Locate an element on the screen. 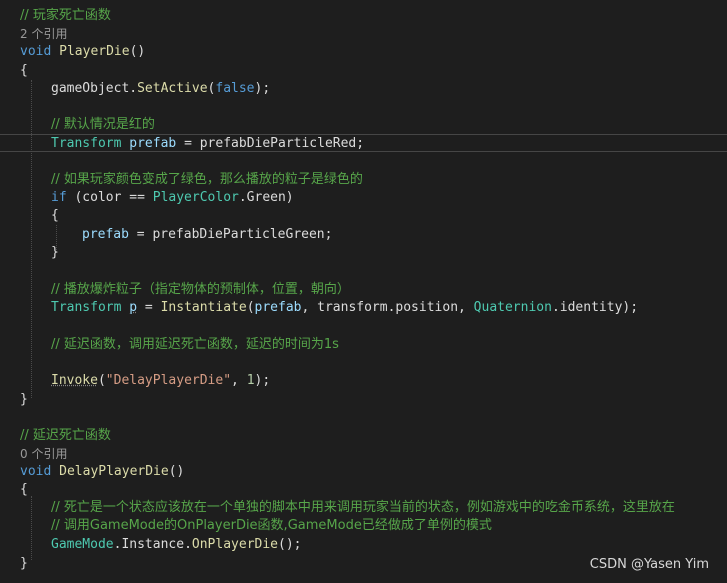  code-comment: // 玩家死亡函数 is located at coordinates (65, 15).